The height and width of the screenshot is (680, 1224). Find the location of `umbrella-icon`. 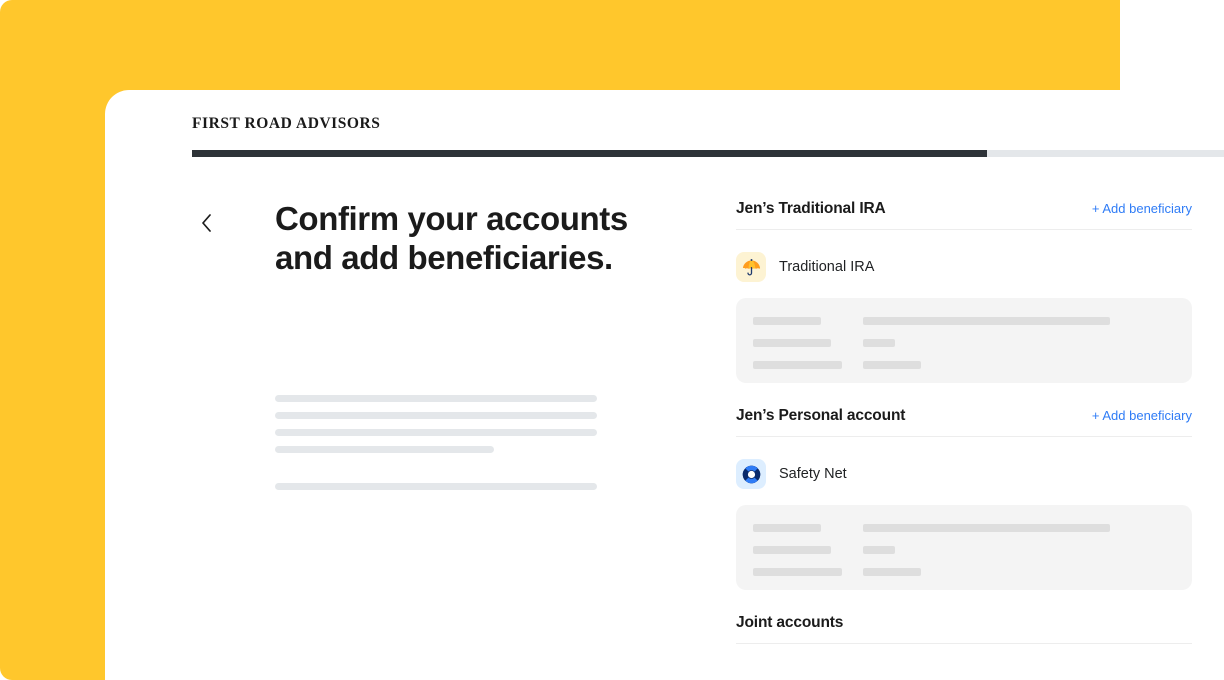

umbrella-icon is located at coordinates (751, 267).